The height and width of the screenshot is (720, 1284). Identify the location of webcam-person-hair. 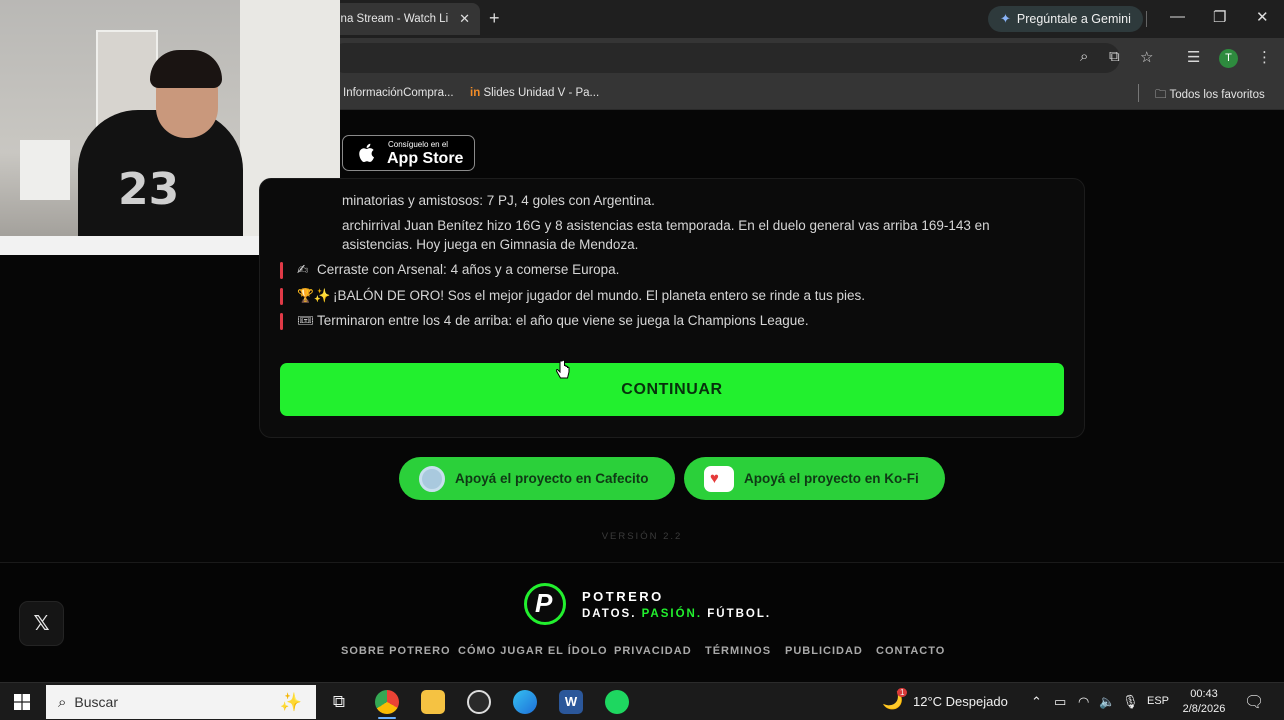
(186, 69).